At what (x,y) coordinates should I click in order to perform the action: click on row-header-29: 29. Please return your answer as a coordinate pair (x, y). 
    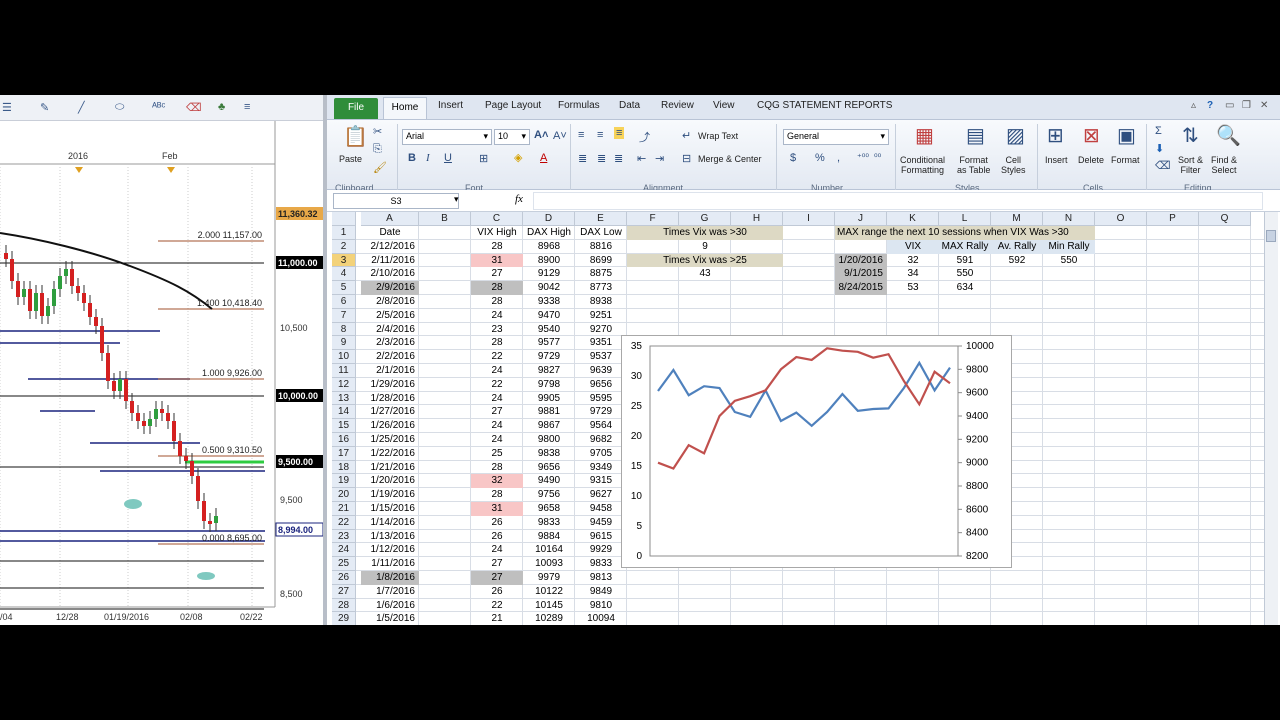
    Looking at the image, I should click on (344, 618).